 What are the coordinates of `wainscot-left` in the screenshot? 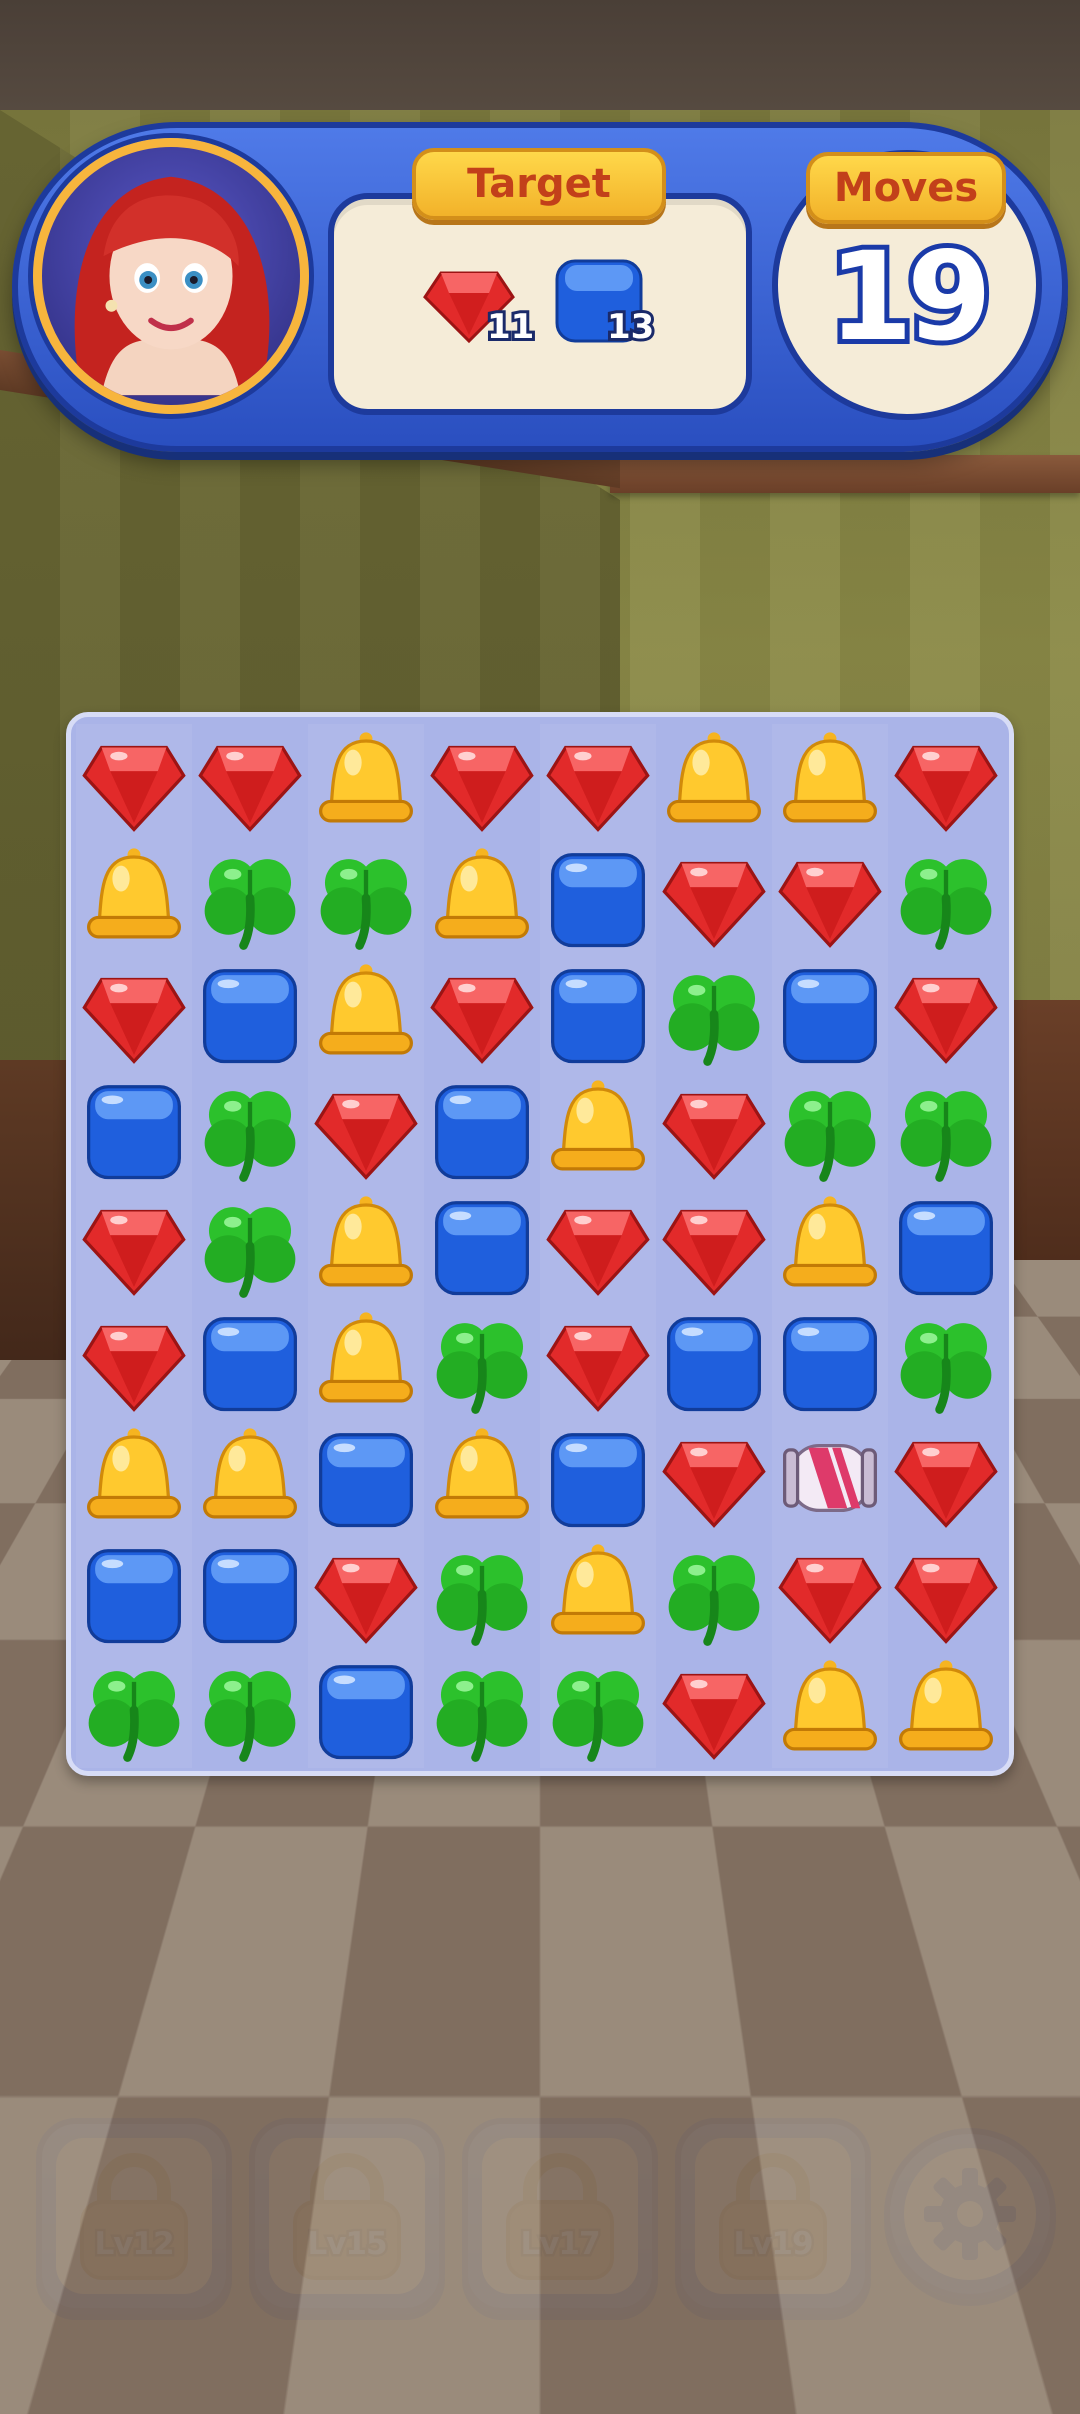 It's located at (35, 1210).